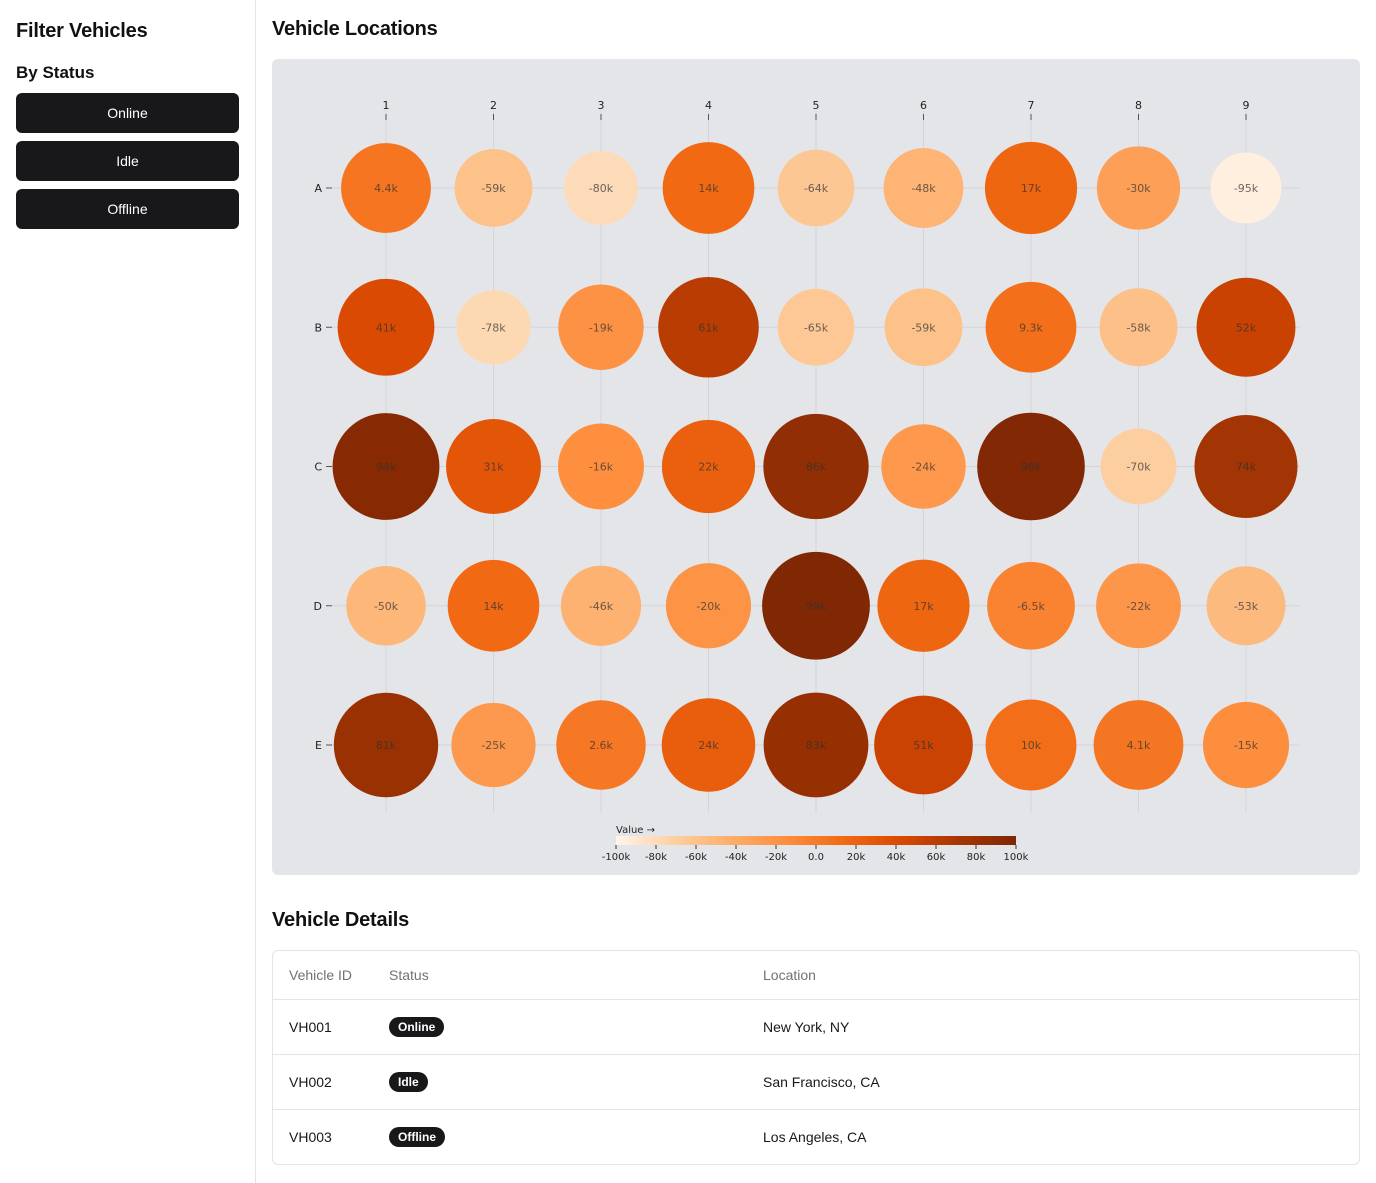 This screenshot has width=1376, height=1183. I want to click on bubble-value-label: 9.3k, so click(1031, 327).